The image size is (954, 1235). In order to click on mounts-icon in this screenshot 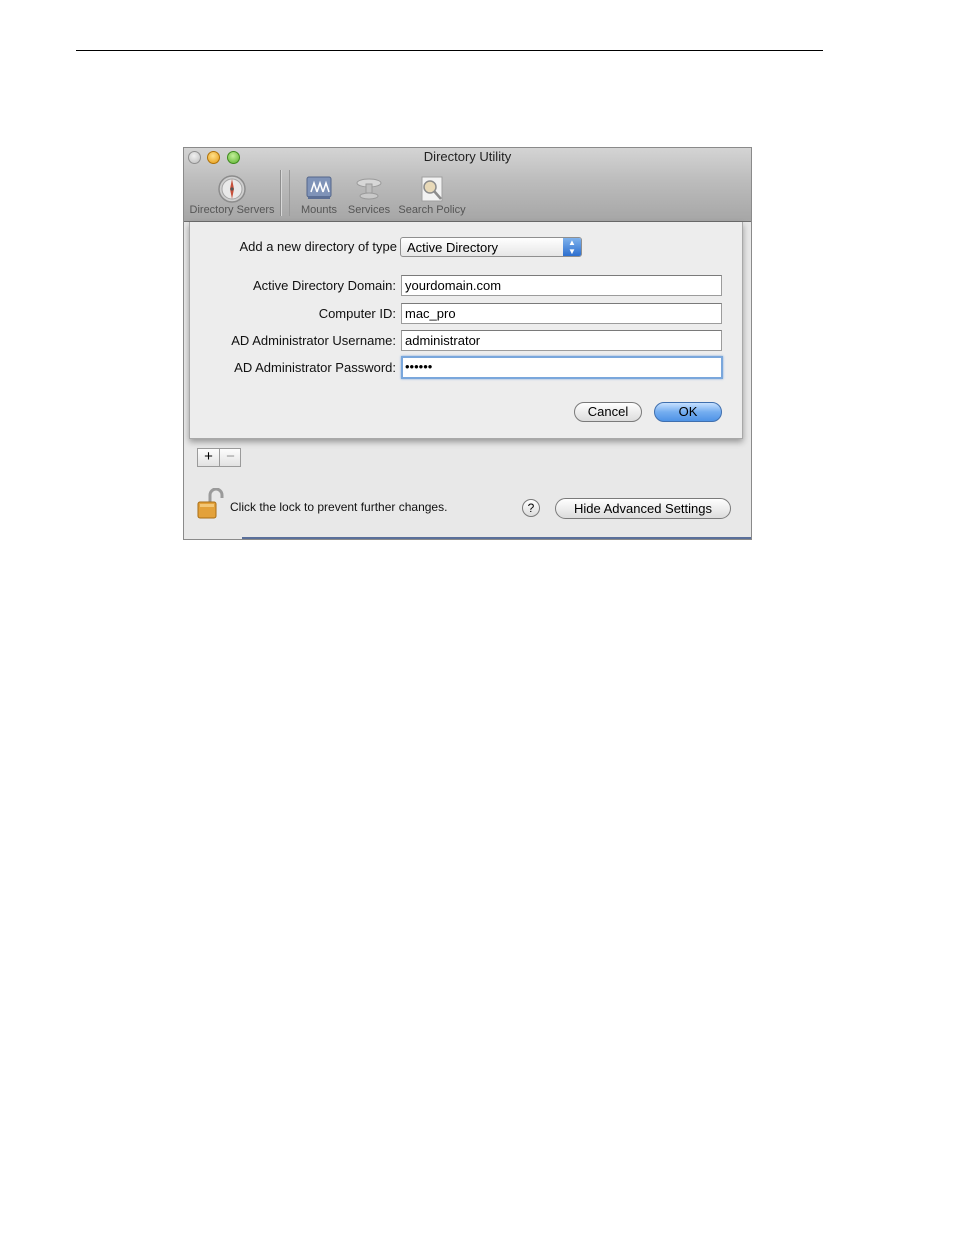, I will do `click(319, 187)`.